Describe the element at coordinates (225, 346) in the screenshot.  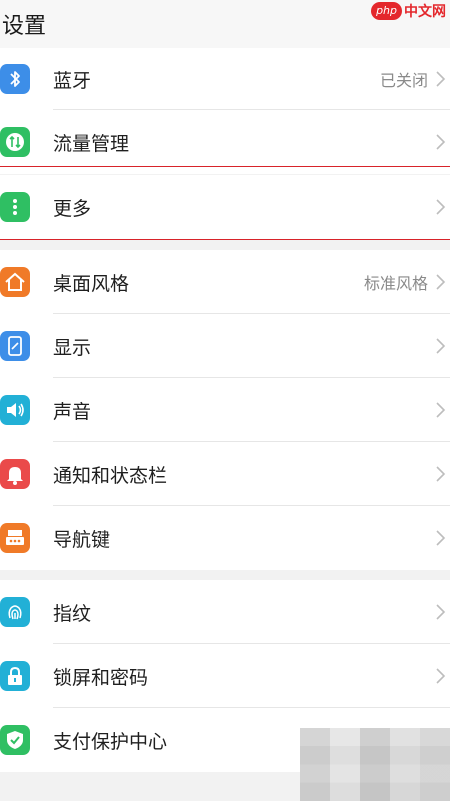
I see `settings-item-display: 显示` at that location.